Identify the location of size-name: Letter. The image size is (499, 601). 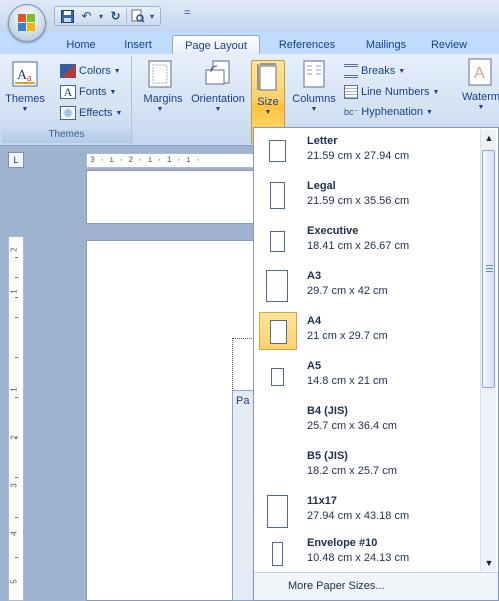
(322, 141).